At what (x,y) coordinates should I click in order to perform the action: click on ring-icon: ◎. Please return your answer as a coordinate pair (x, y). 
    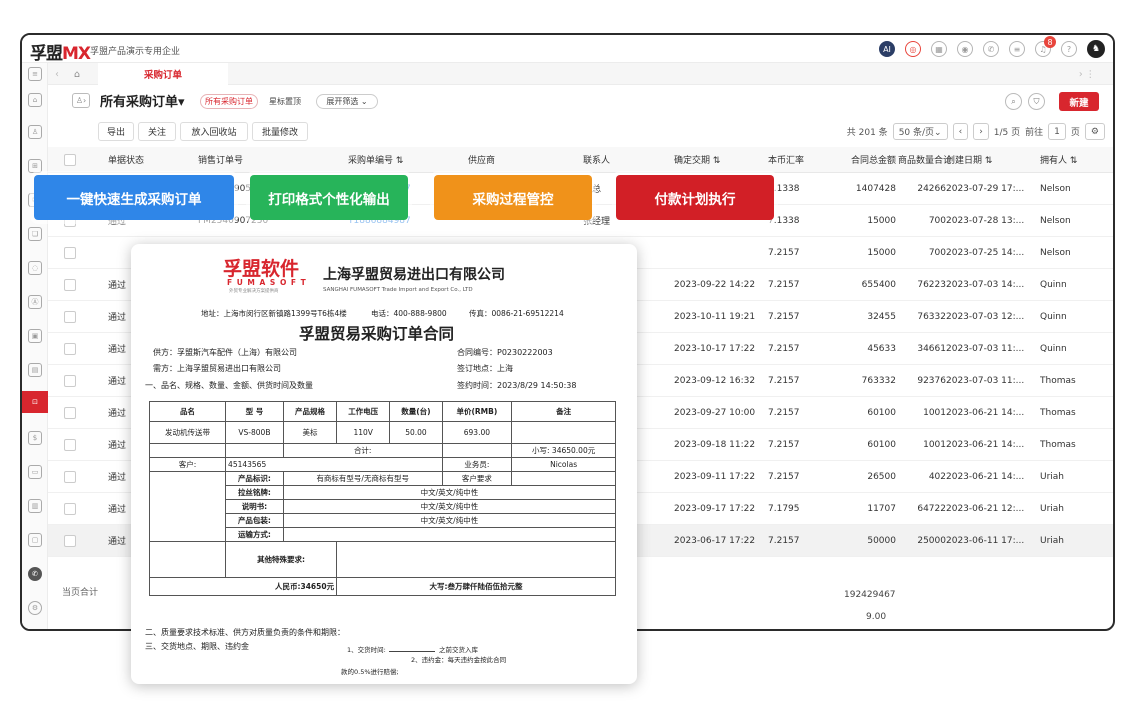
    Looking at the image, I should click on (913, 49).